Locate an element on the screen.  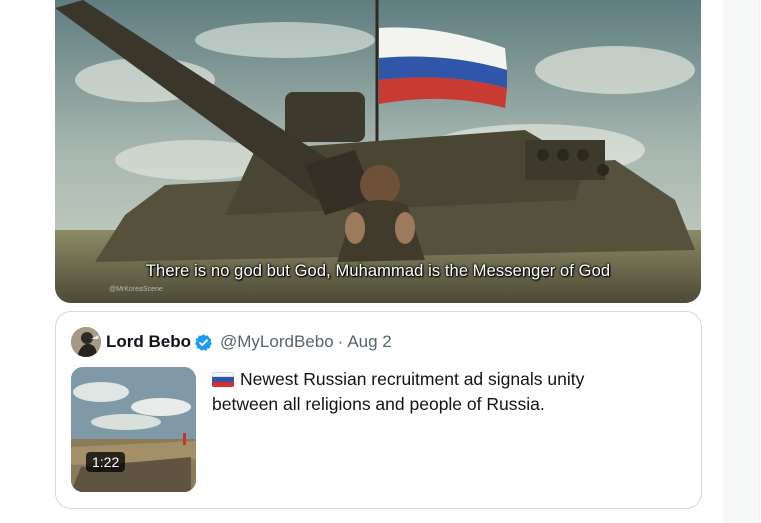
post-date: Aug 2 is located at coordinates (369, 342).